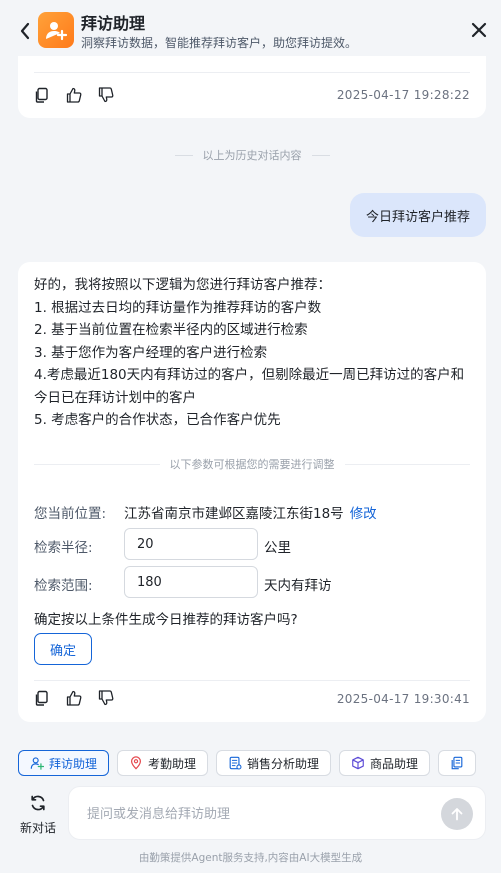 The image size is (501, 873). I want to click on user-message-bubble: 今日拜访客户推荐, so click(417, 215).